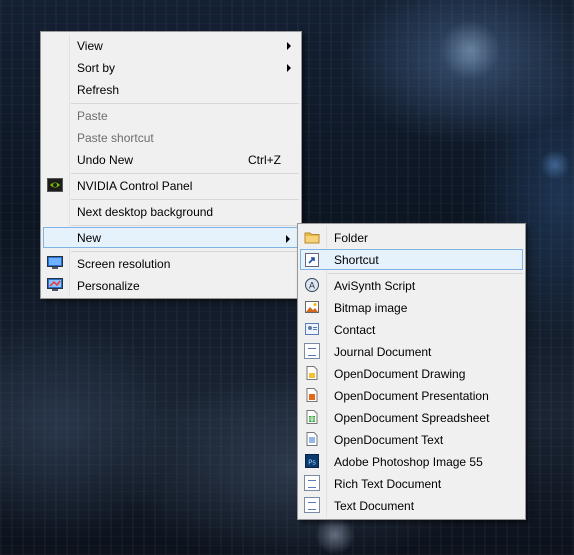  I want to click on submenu-item-text-document: Text Document, so click(411, 505).